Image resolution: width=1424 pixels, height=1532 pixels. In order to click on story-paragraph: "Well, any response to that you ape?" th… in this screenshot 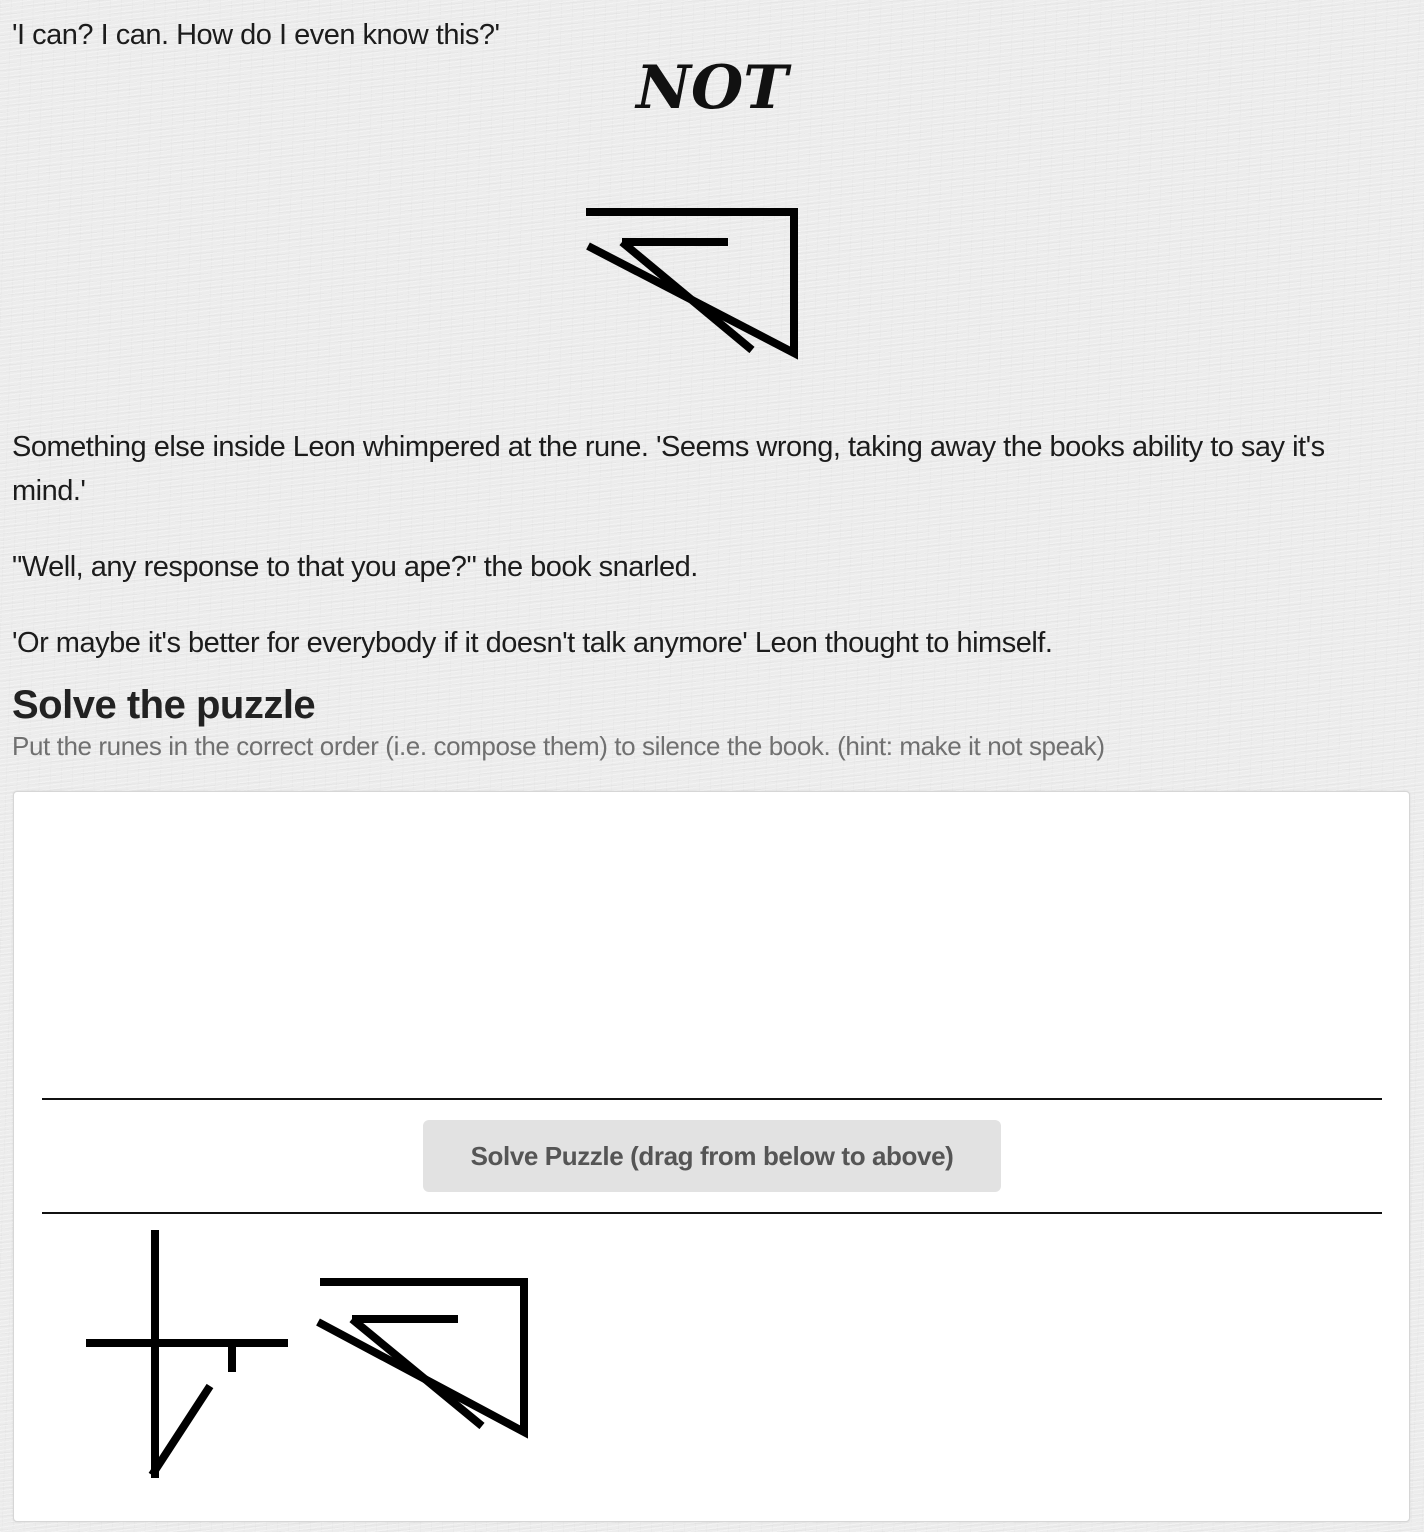, I will do `click(355, 567)`.